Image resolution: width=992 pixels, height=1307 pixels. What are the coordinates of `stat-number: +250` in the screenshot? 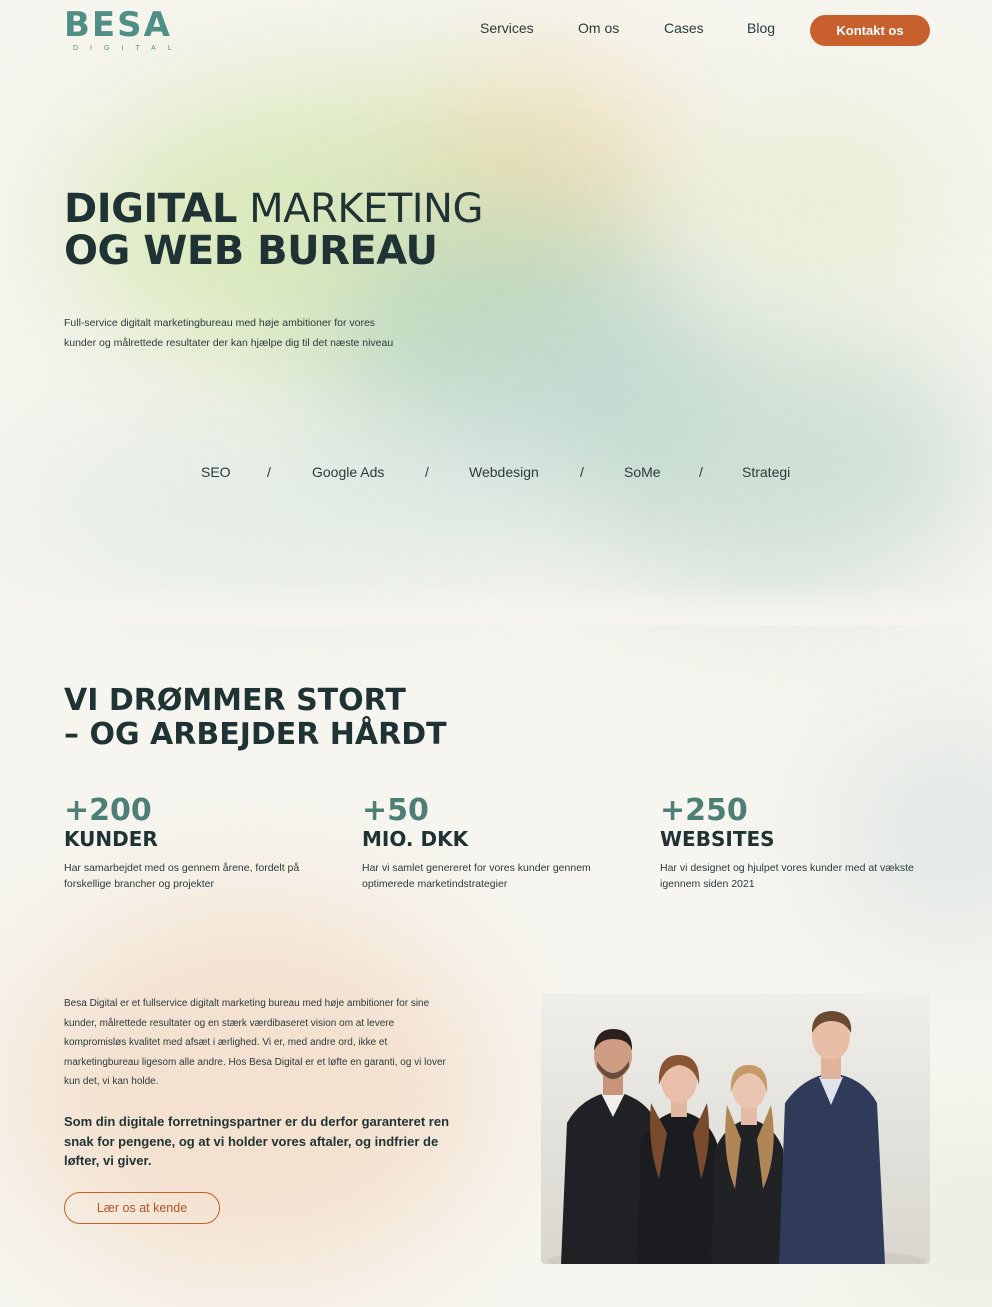 It's located at (704, 810).